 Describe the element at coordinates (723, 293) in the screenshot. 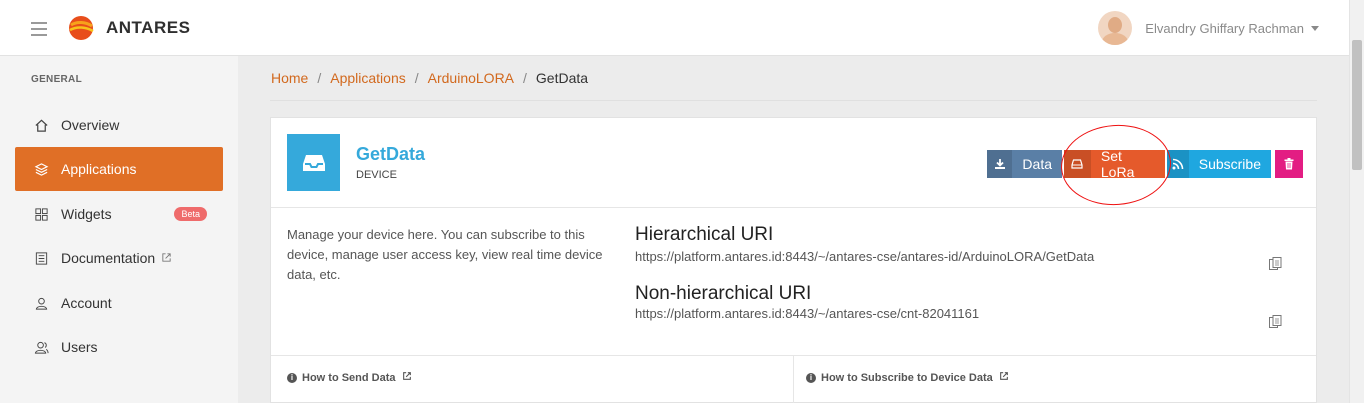

I see `non-hierarchical-uri-title: Non-hierarchical URI` at that location.